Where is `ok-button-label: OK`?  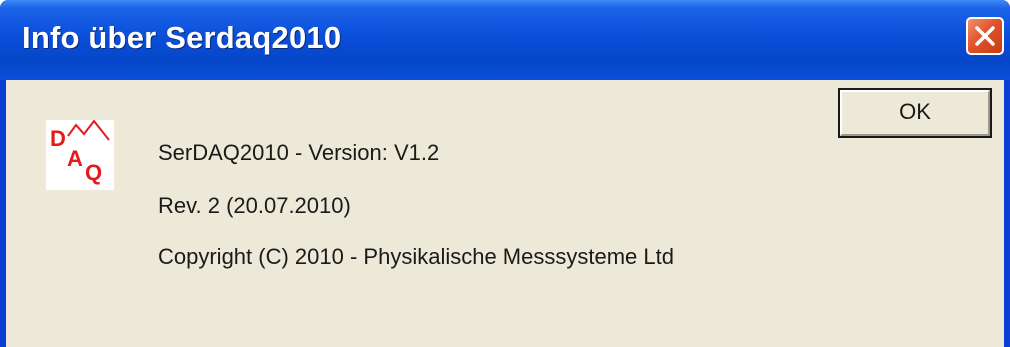 ok-button-label: OK is located at coordinates (915, 111).